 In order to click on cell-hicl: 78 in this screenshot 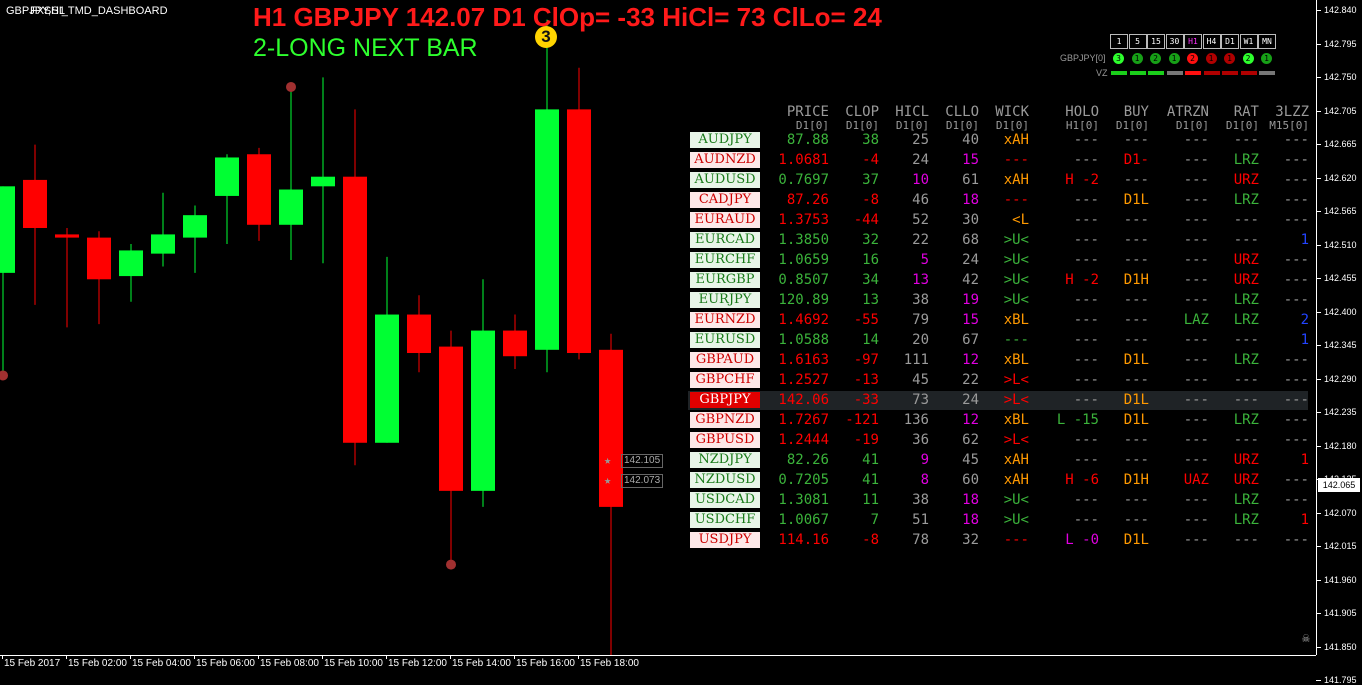, I will do `click(920, 540)`.